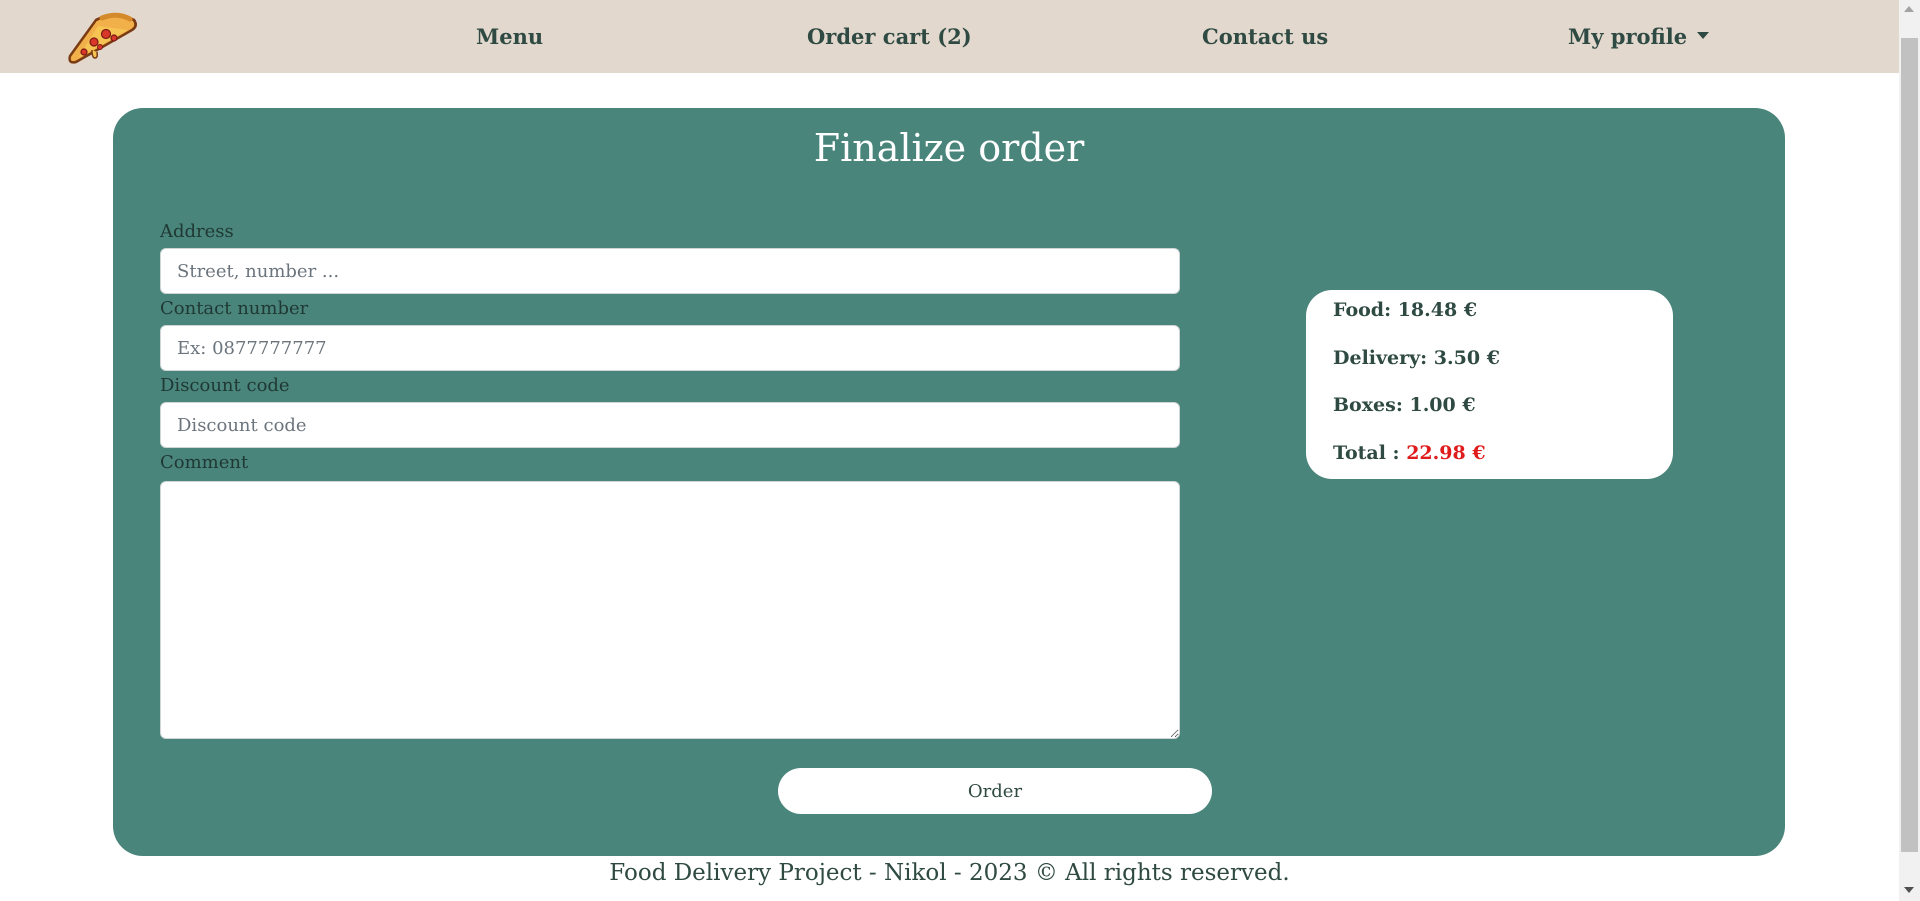 The image size is (1920, 901). What do you see at coordinates (889, 36) in the screenshot?
I see `nav-order-cart-link: Order cart (2)` at bounding box center [889, 36].